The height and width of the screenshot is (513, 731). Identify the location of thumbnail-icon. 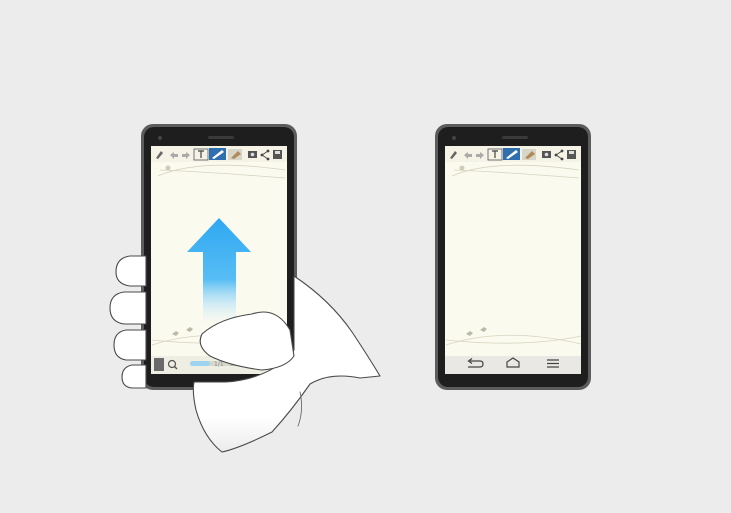
(159, 364).